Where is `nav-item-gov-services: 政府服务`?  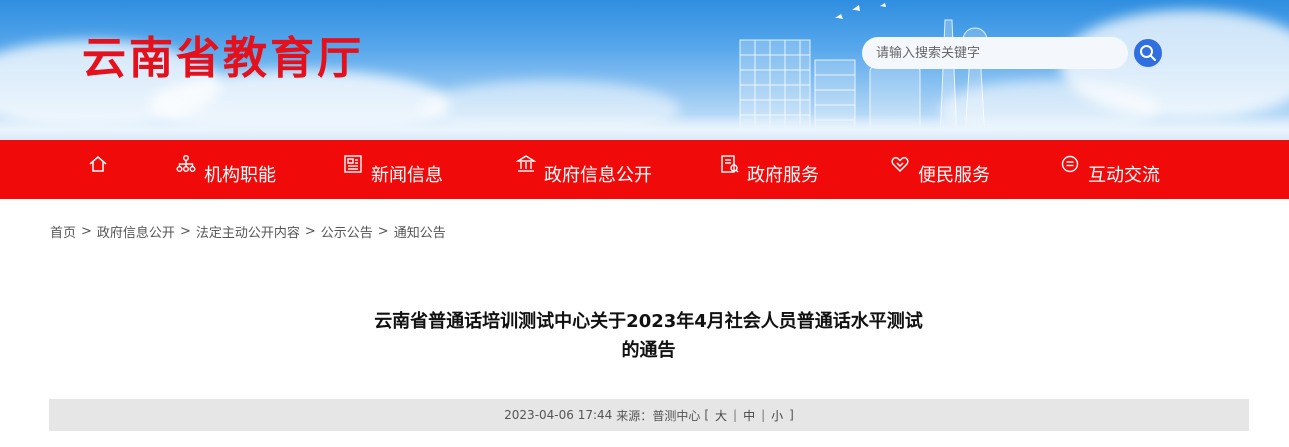 nav-item-gov-services: 政府服务 is located at coordinates (769, 169).